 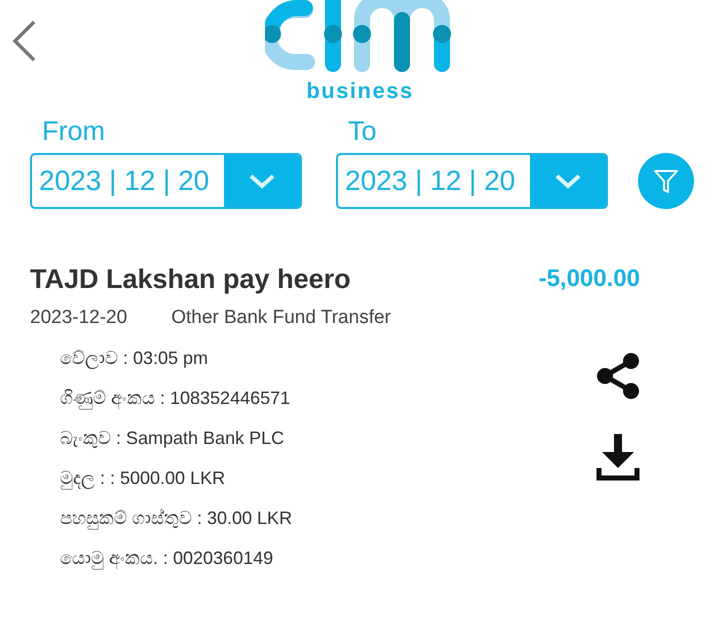 I want to click on download-icon, so click(x=618, y=458).